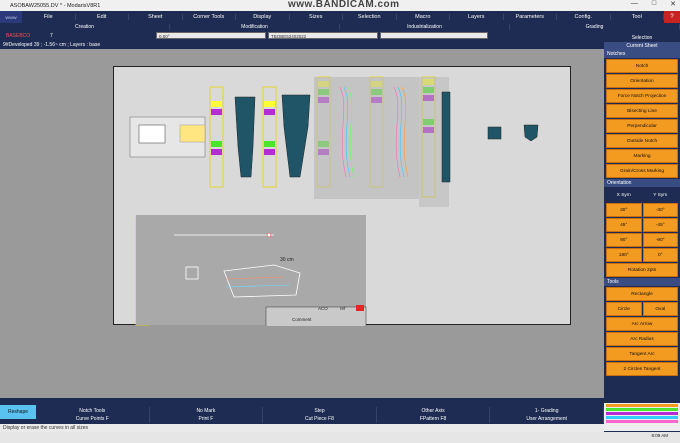 The height and width of the screenshot is (443, 680). I want to click on curve-points-label: Curve Points, so click(90, 419).